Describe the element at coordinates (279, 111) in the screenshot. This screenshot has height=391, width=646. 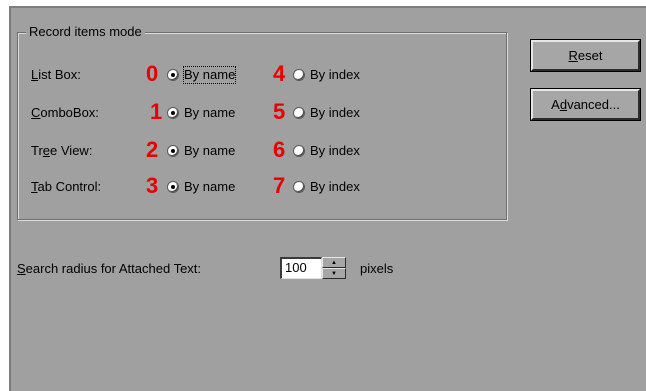
I see `annotation-number: 5` at that location.